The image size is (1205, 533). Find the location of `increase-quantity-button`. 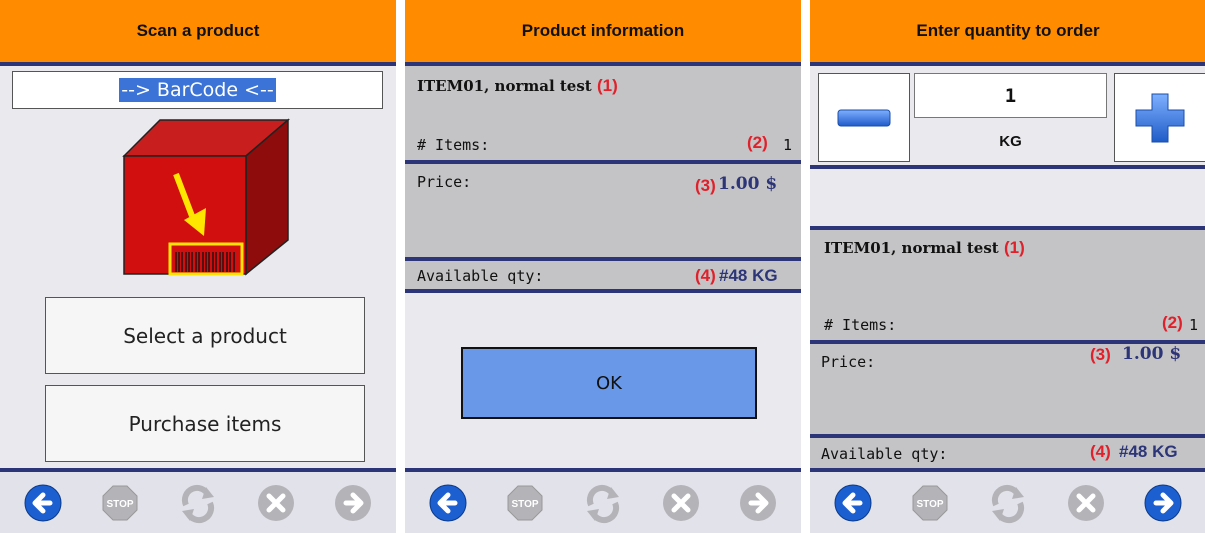

increase-quantity-button is located at coordinates (1159, 117).